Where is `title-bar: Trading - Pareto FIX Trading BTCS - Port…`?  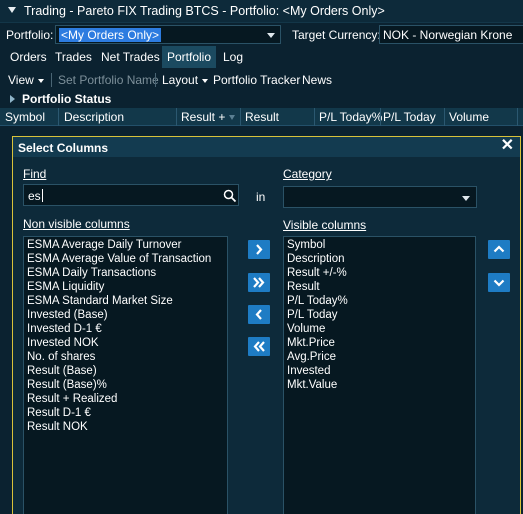 title-bar: Trading - Pareto FIX Trading BTCS - Port… is located at coordinates (261, 11).